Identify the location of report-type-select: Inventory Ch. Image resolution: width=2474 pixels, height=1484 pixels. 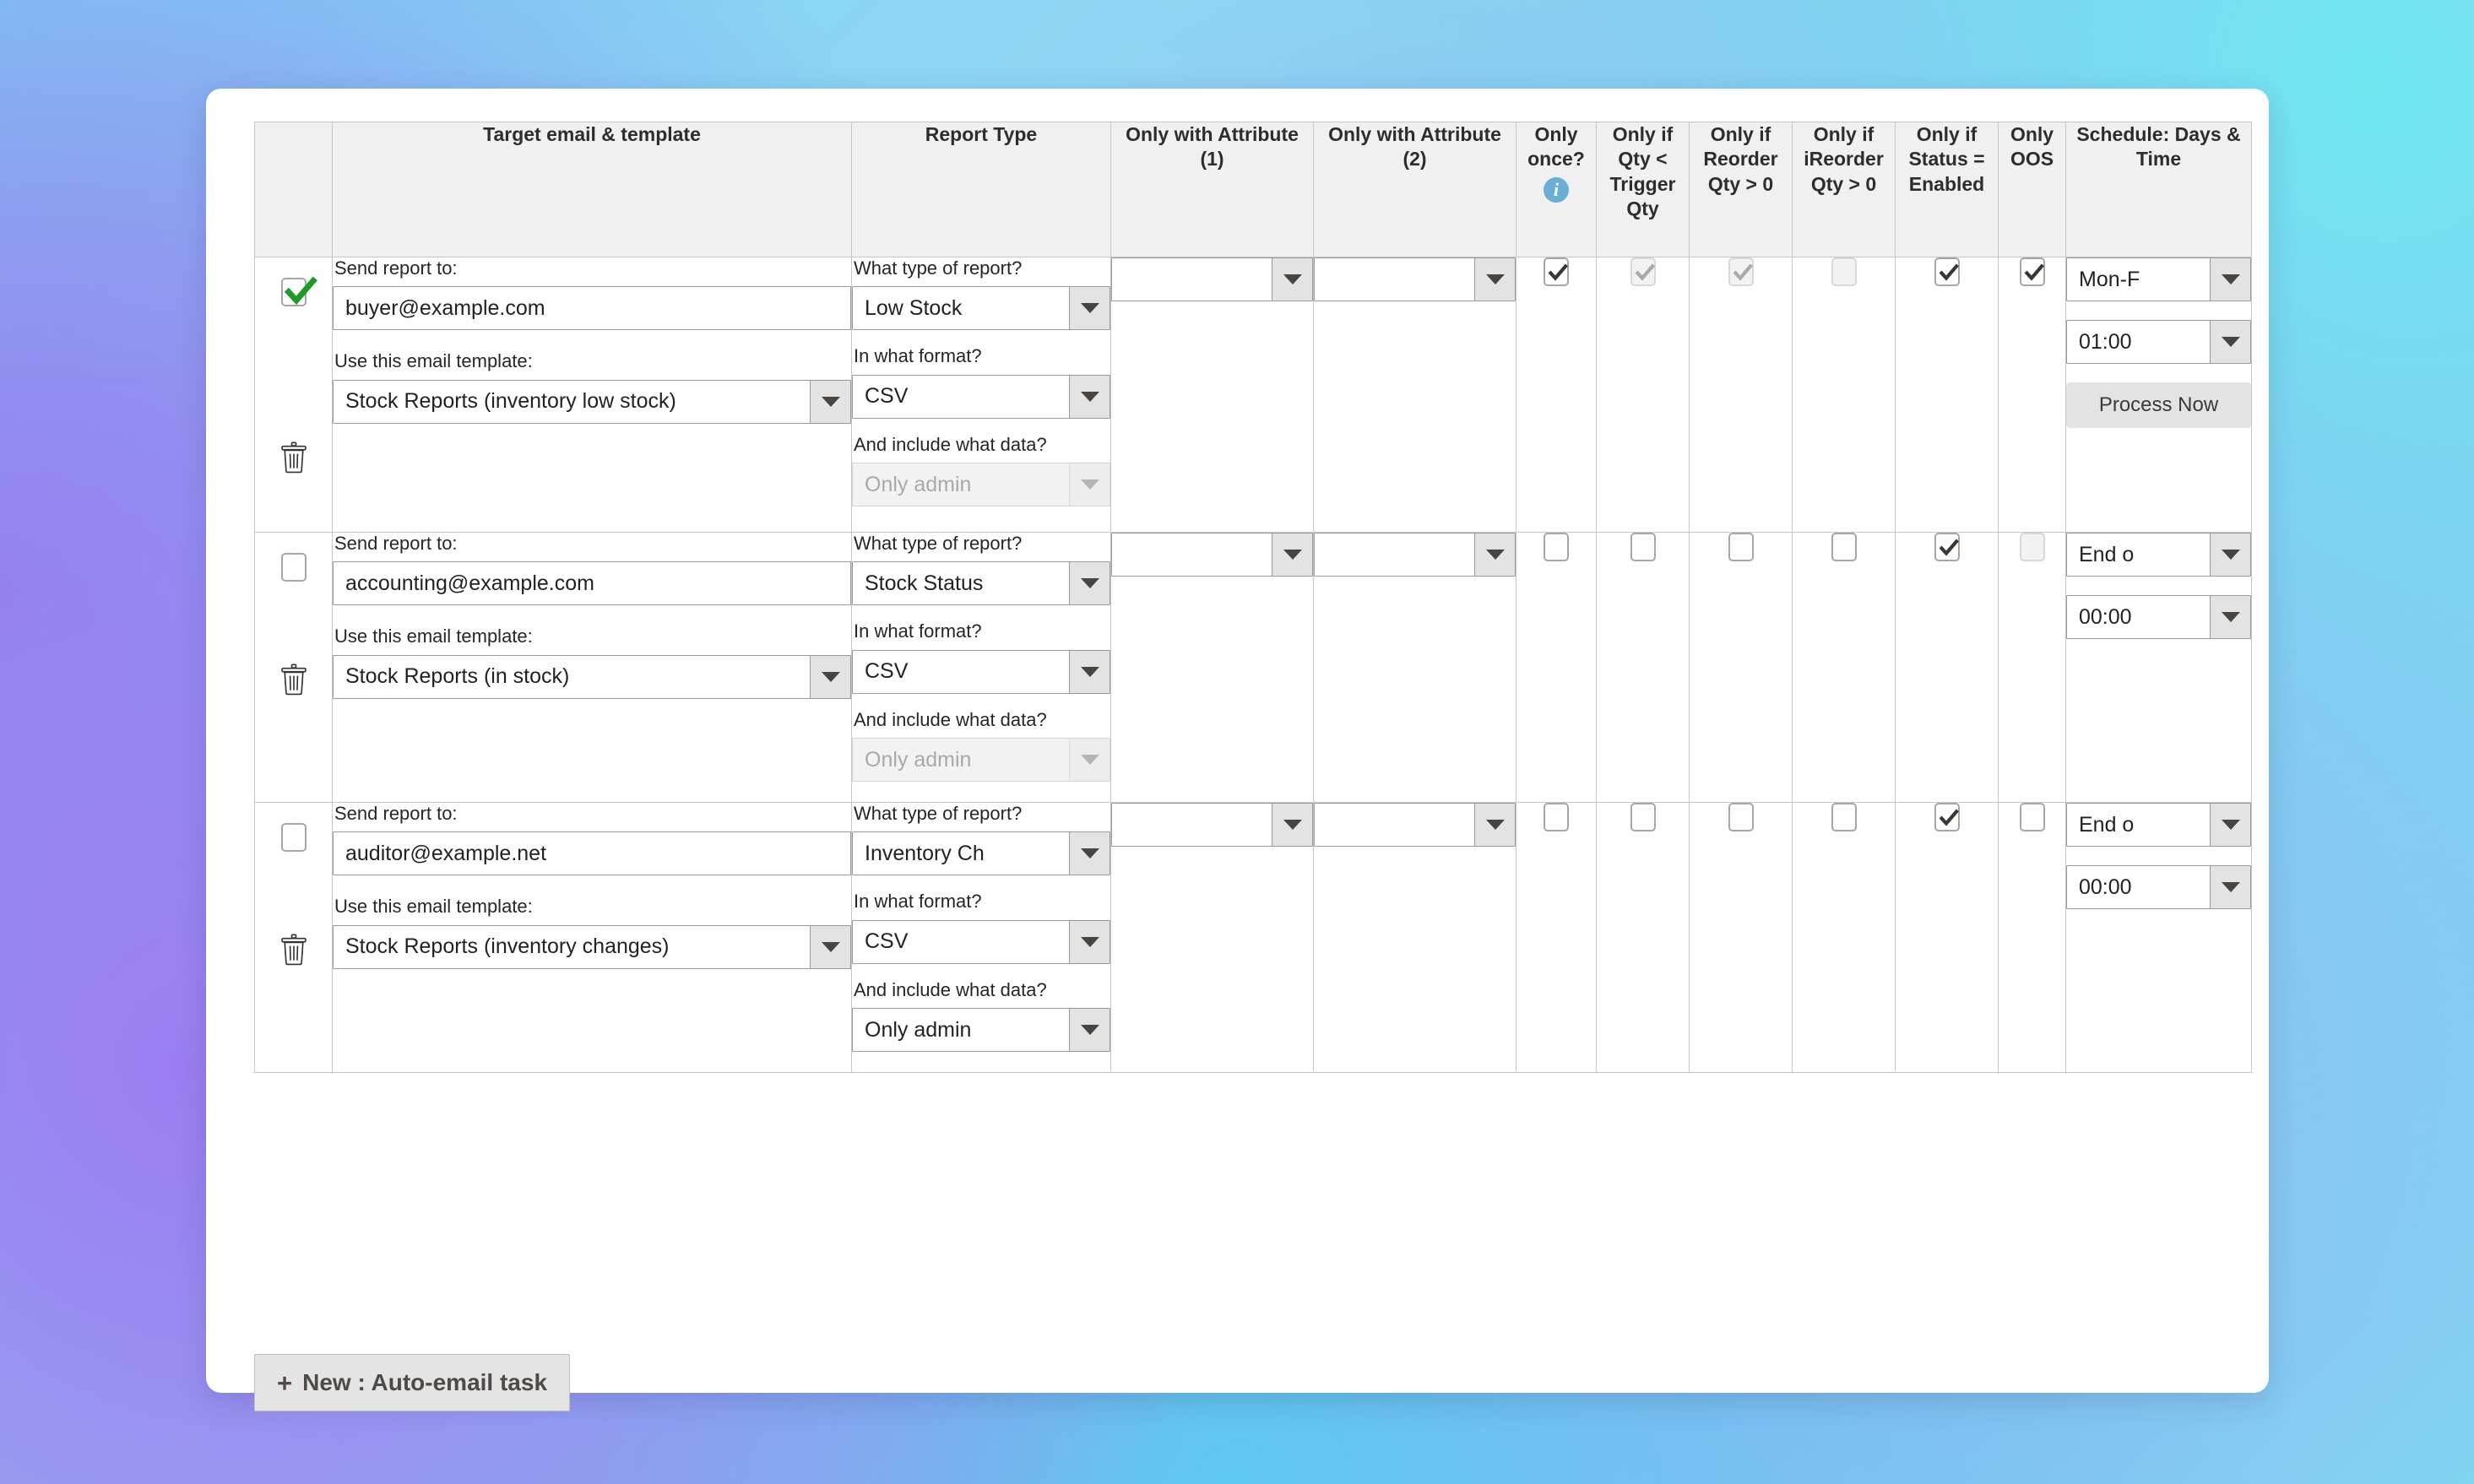
(981, 853).